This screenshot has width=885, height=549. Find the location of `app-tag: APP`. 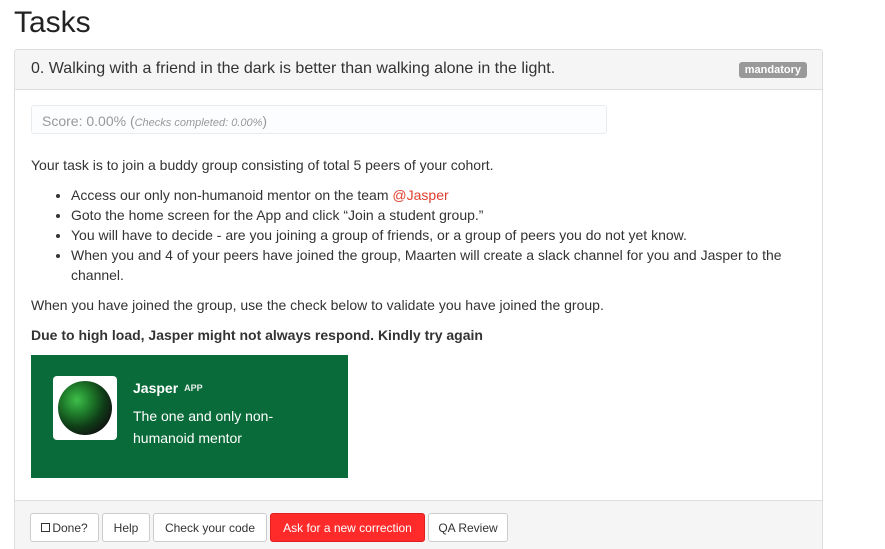

app-tag: APP is located at coordinates (193, 388).